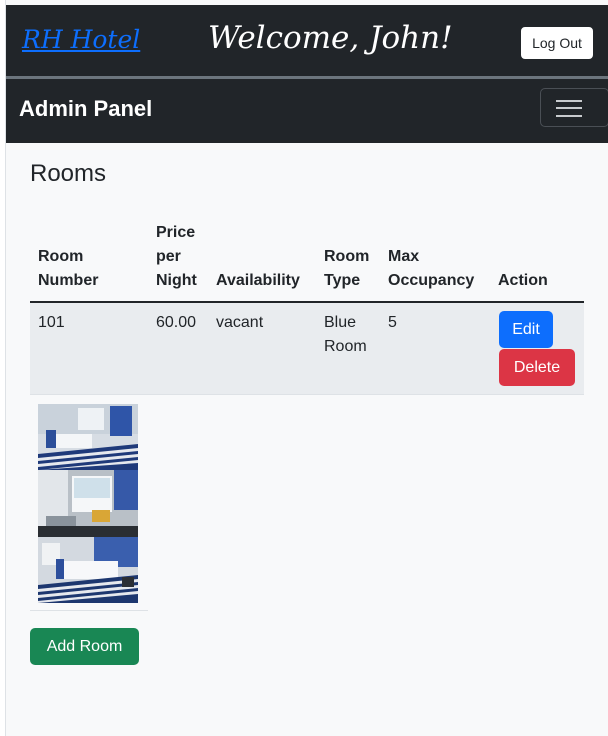 Image resolution: width=608 pixels, height=736 pixels. I want to click on cell-availability: vacant, so click(240, 322).